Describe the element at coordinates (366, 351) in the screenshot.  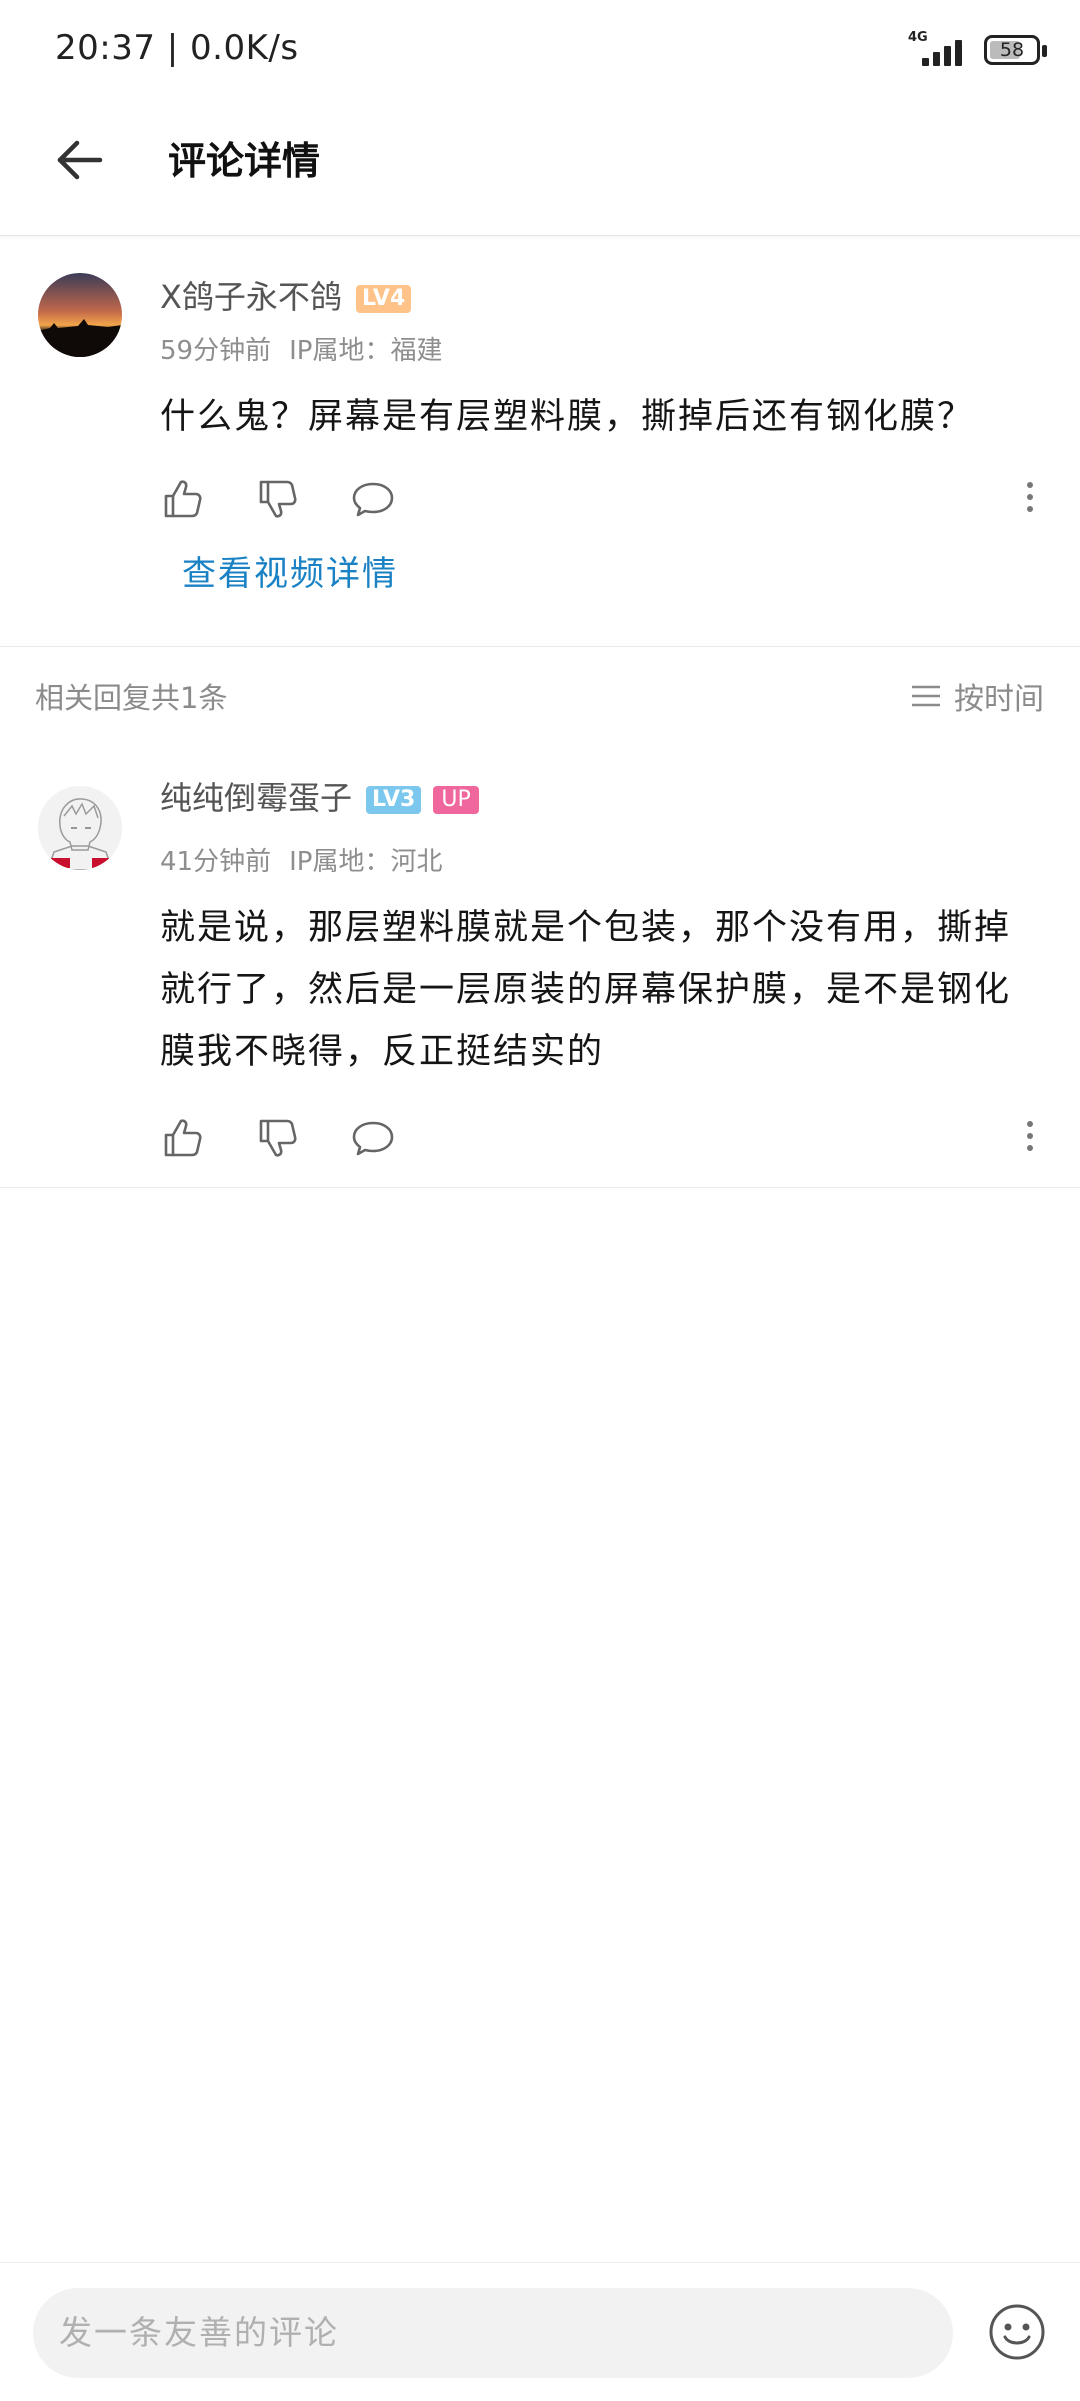
I see `comment-ip: IP属地：福建` at that location.